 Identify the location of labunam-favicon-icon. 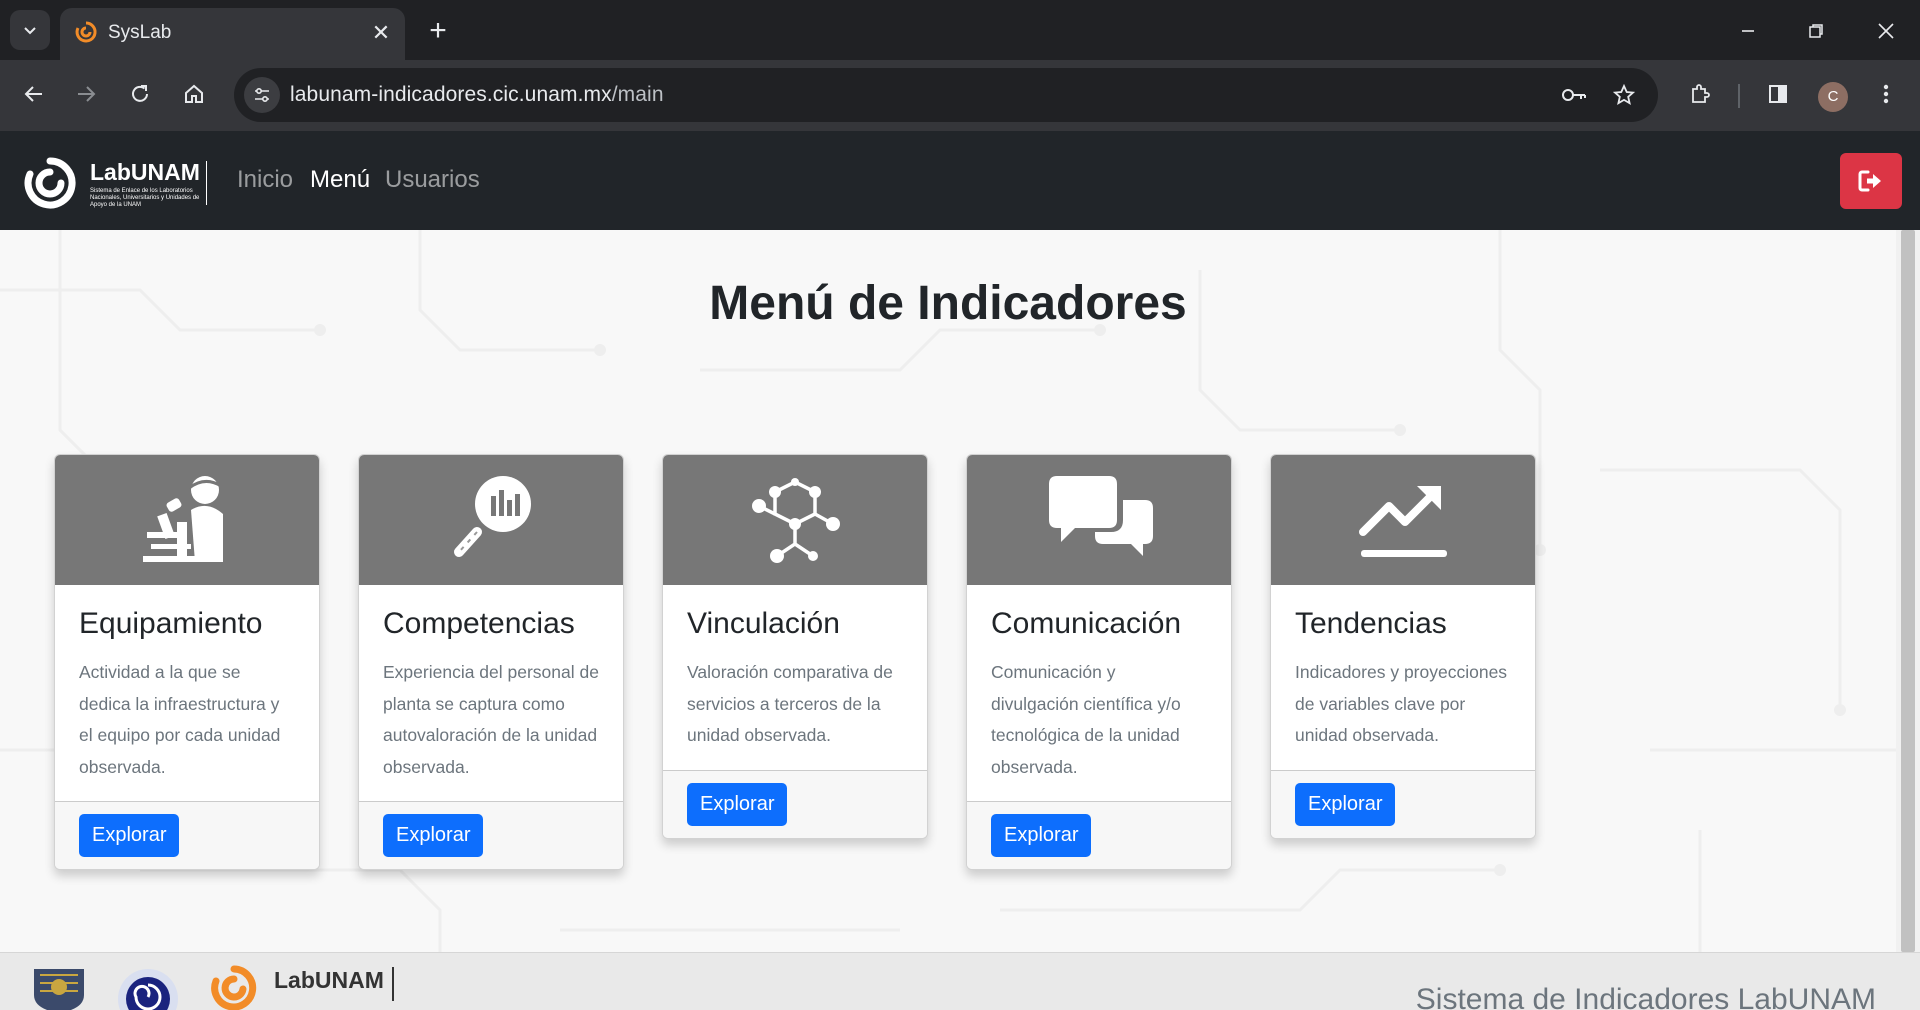
(86, 32).